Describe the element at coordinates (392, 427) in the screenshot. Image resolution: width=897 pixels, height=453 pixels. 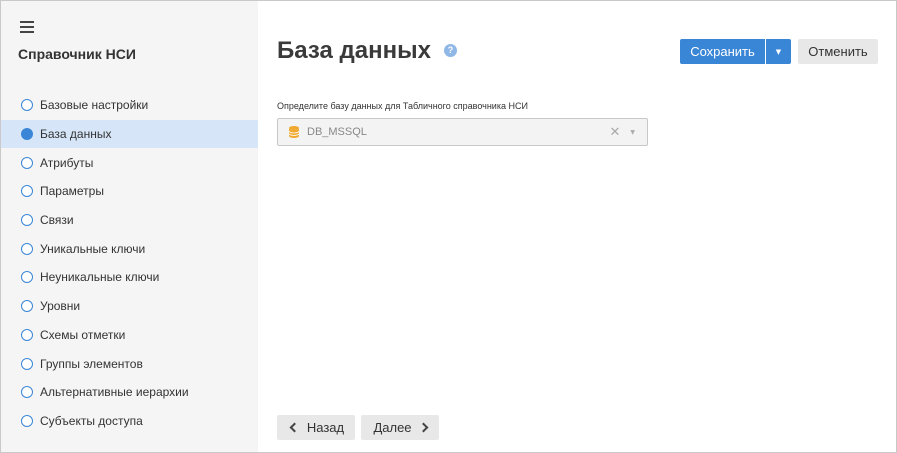
I see `next-button-label: Далее` at that location.